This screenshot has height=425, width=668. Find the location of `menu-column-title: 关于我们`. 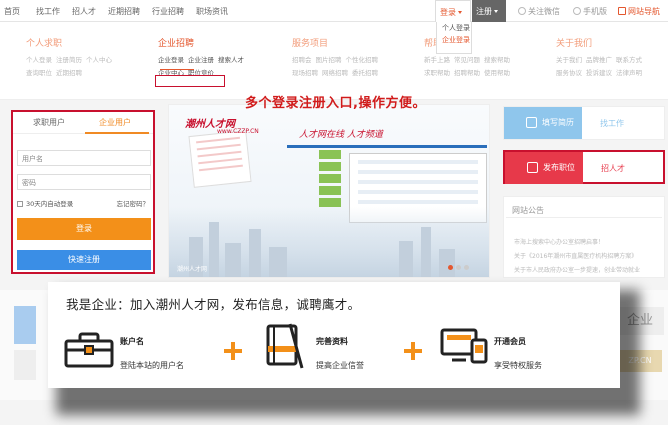

menu-column-title: 关于我们 is located at coordinates (601, 42).